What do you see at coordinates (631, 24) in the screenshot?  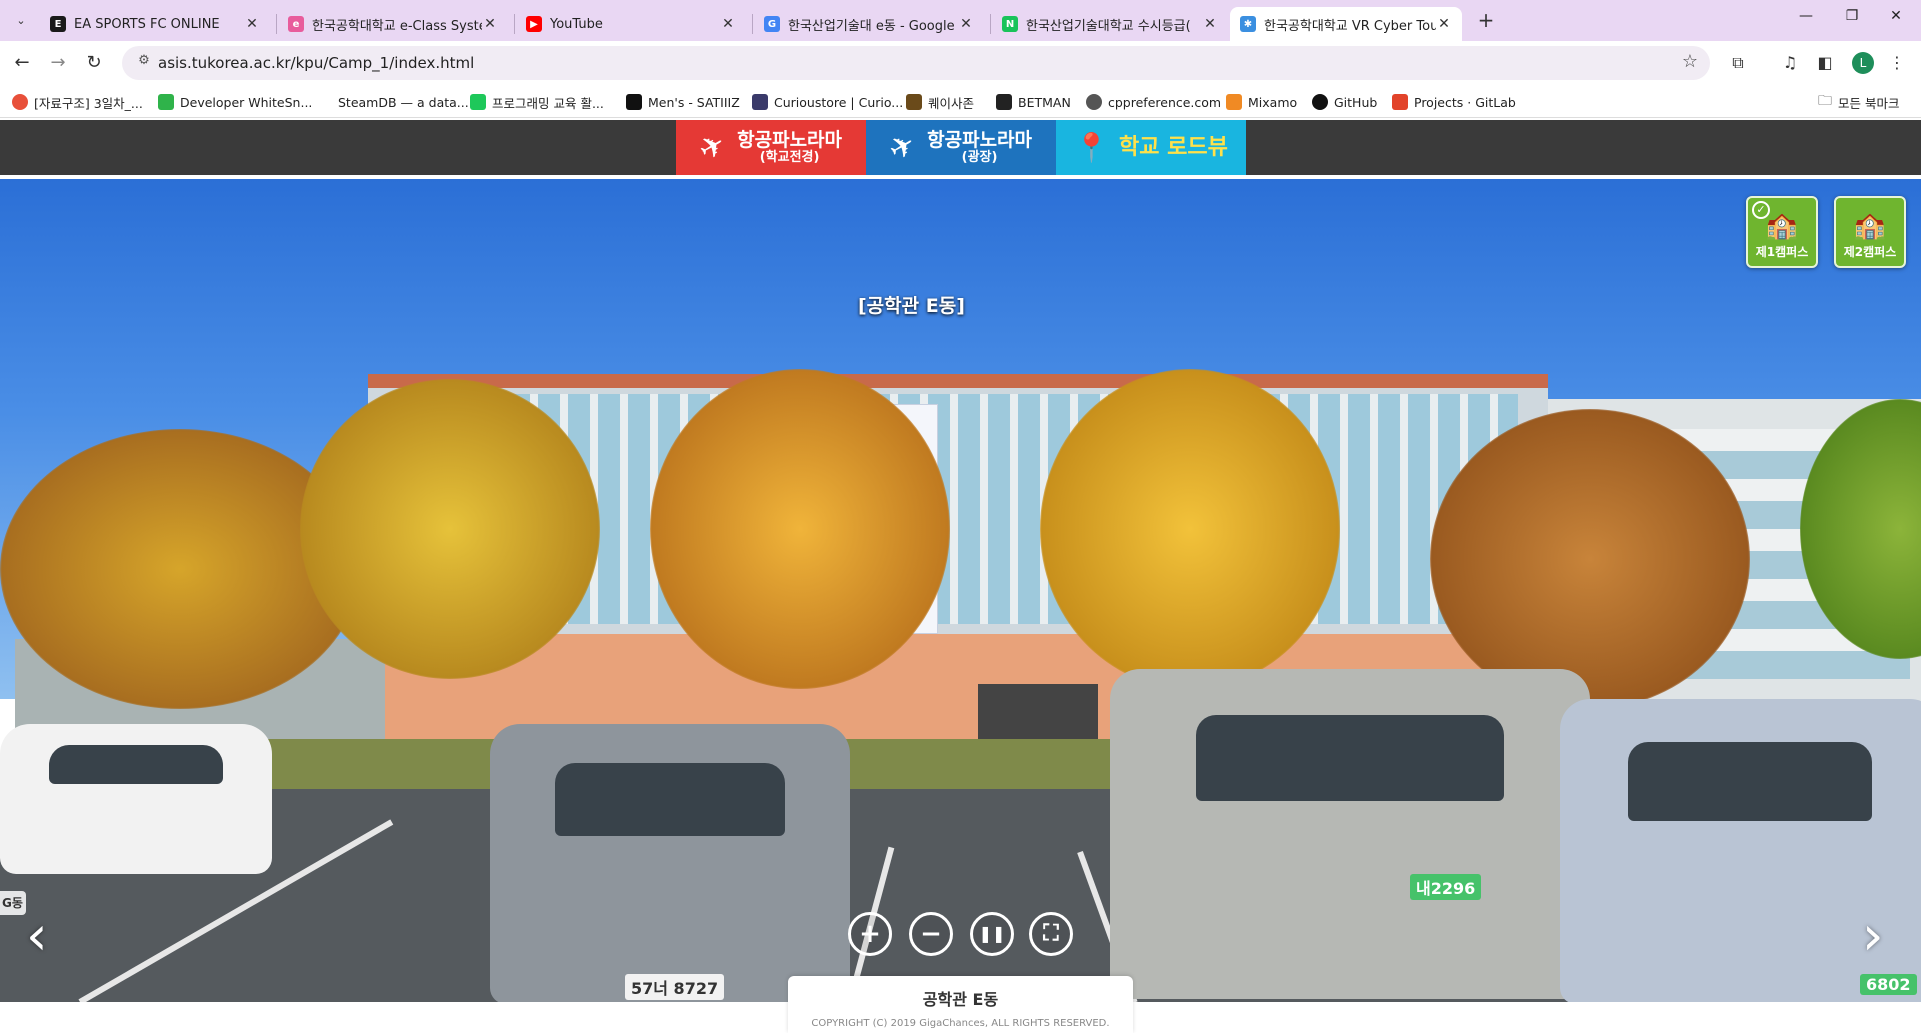 I see `tab-youtube: ▶ YouTube ✕` at bounding box center [631, 24].